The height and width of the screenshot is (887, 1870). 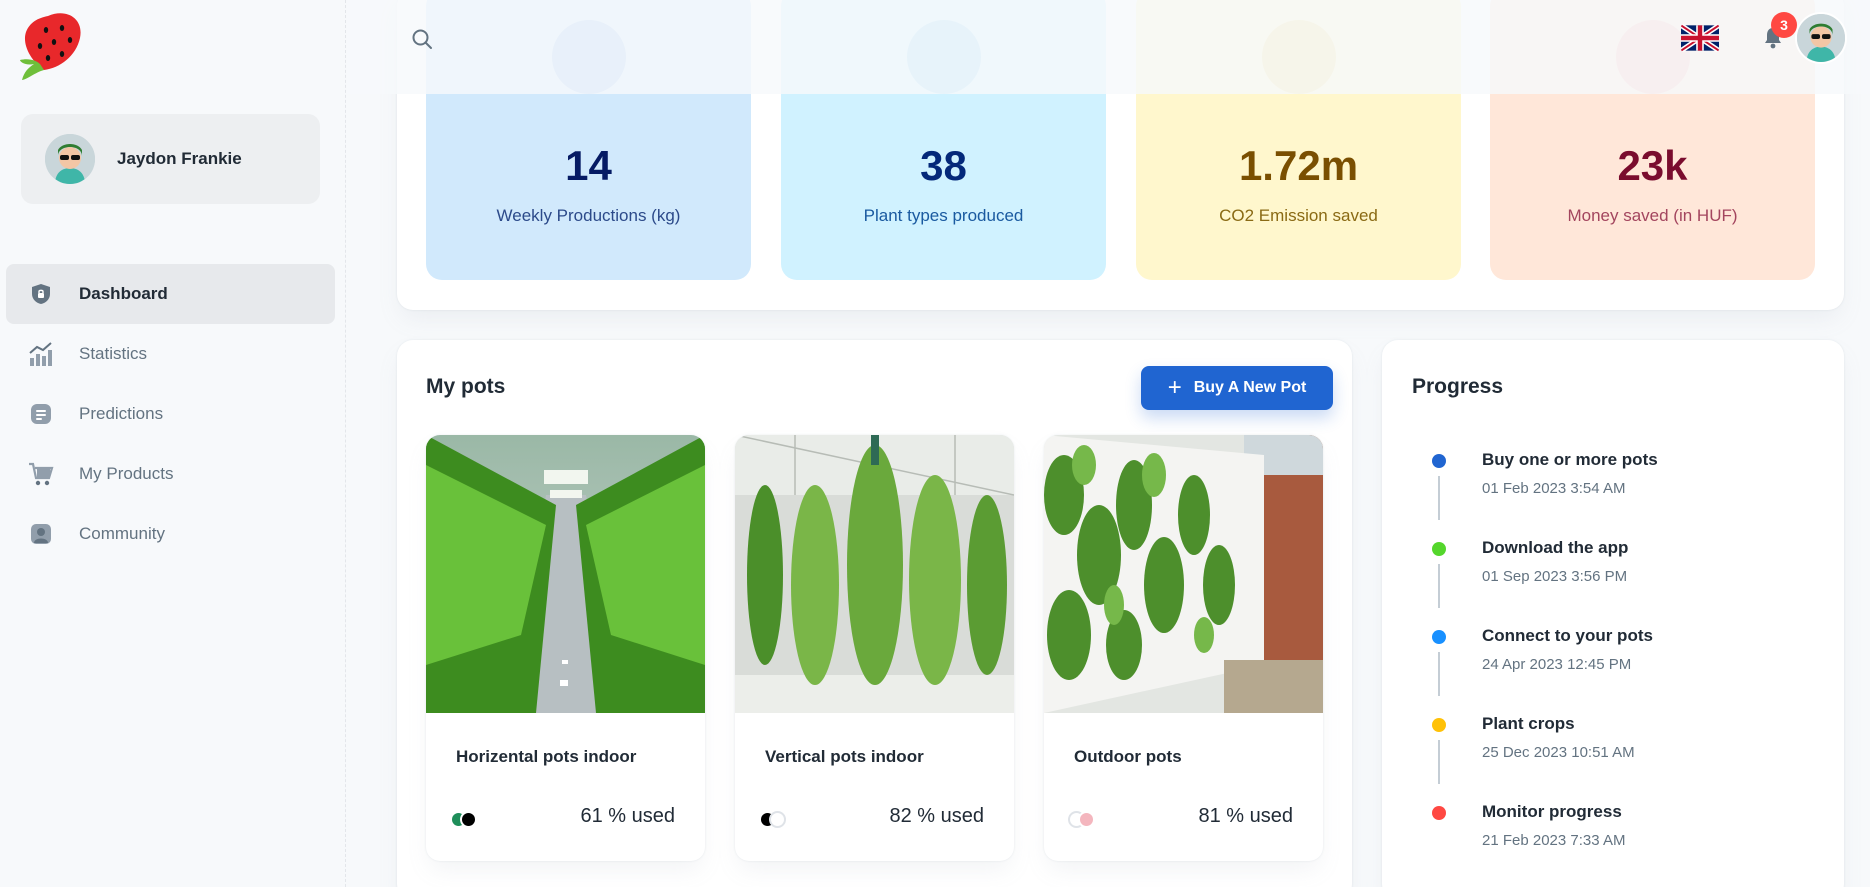 I want to click on sidebar-item-community: Community, so click(x=170, y=534).